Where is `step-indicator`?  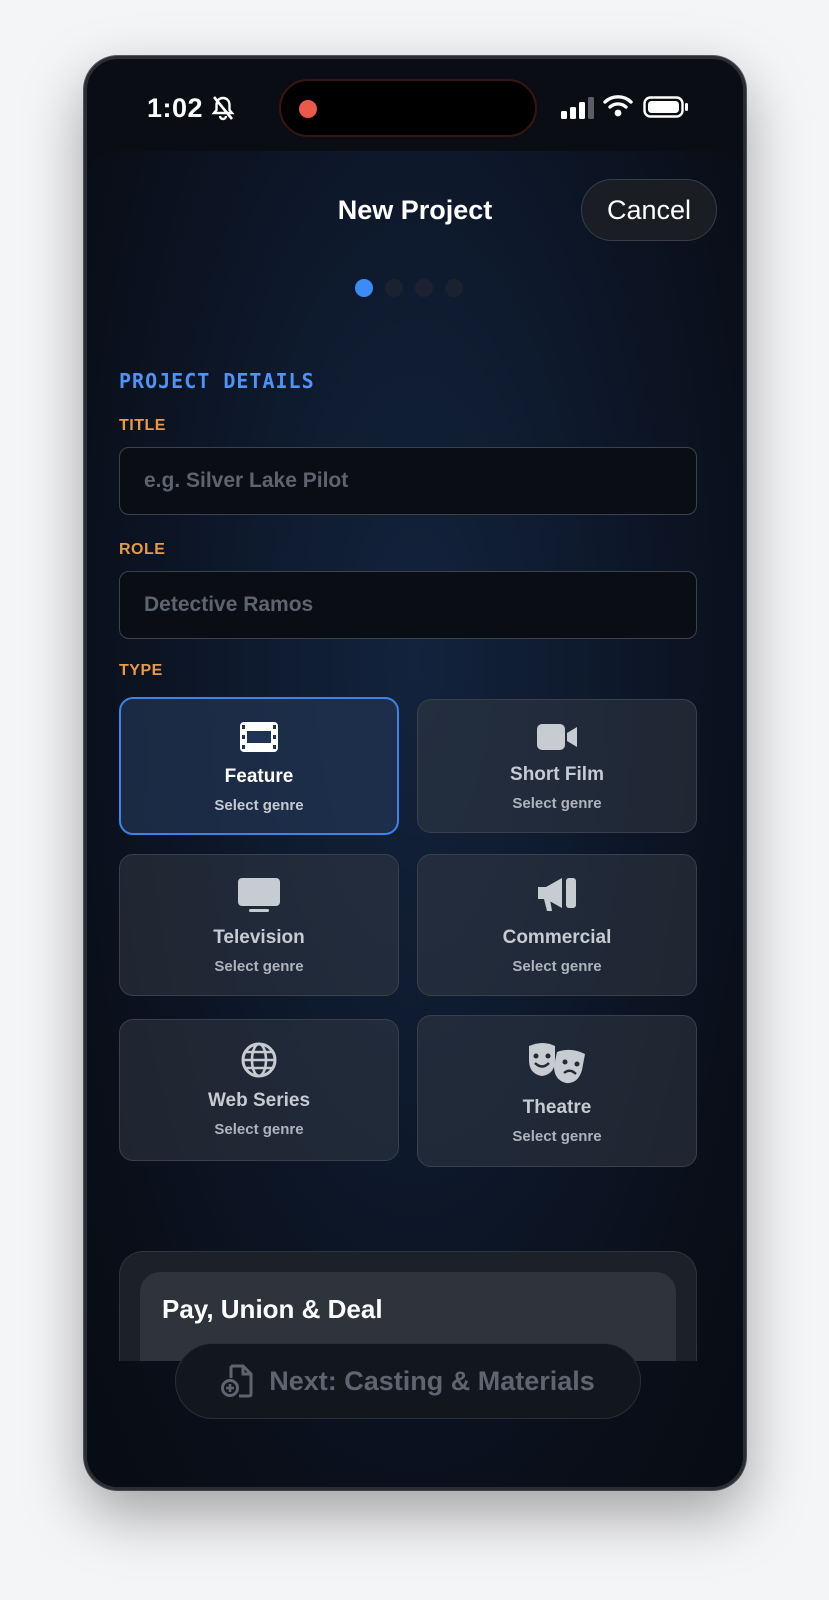 step-indicator is located at coordinates (409, 288).